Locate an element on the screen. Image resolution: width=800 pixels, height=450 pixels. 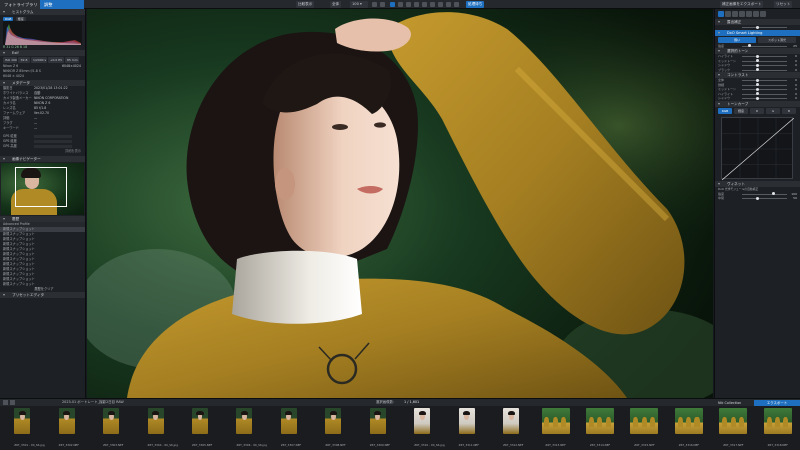
filmstrip-thumbnail: Z6T_3311.NEF is located at coordinates (468, 427).